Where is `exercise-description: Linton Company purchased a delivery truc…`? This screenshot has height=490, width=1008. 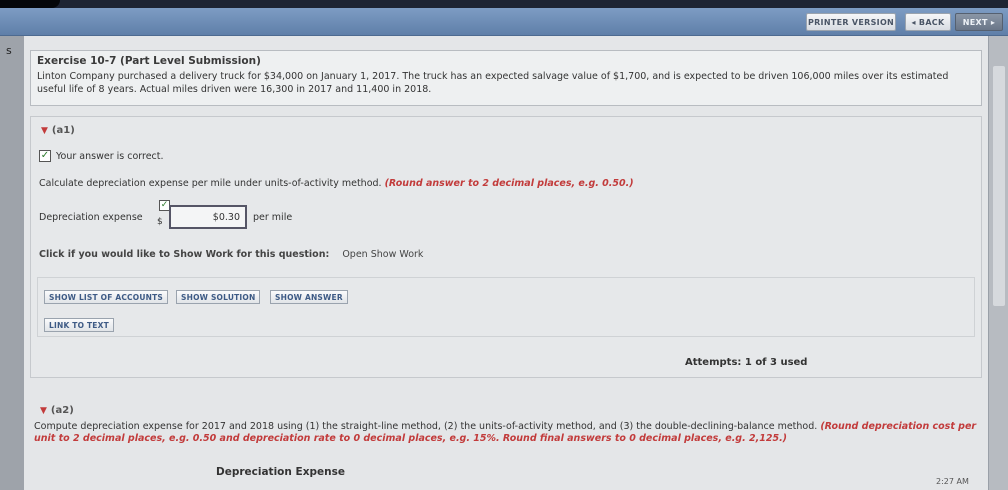
exercise-description: Linton Company purchased a delivery truc… is located at coordinates (493, 83).